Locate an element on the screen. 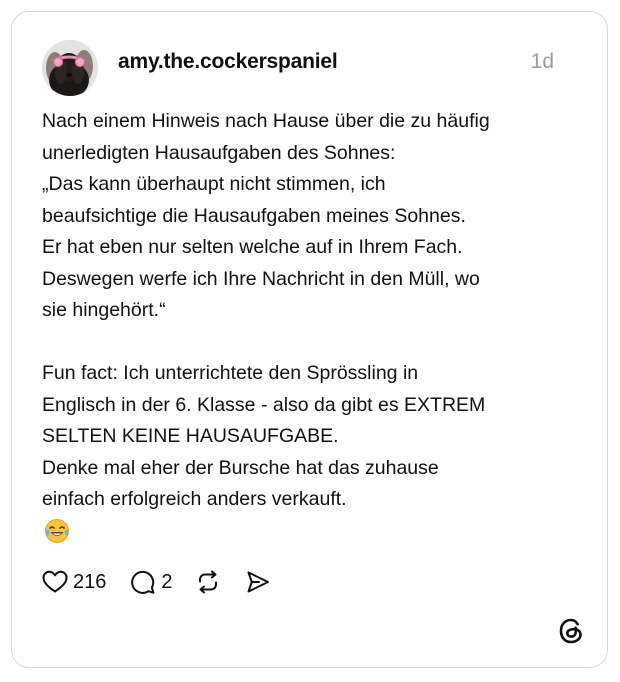 The image size is (620, 682). laughing-tears-emoji-icon is located at coordinates (57, 531).